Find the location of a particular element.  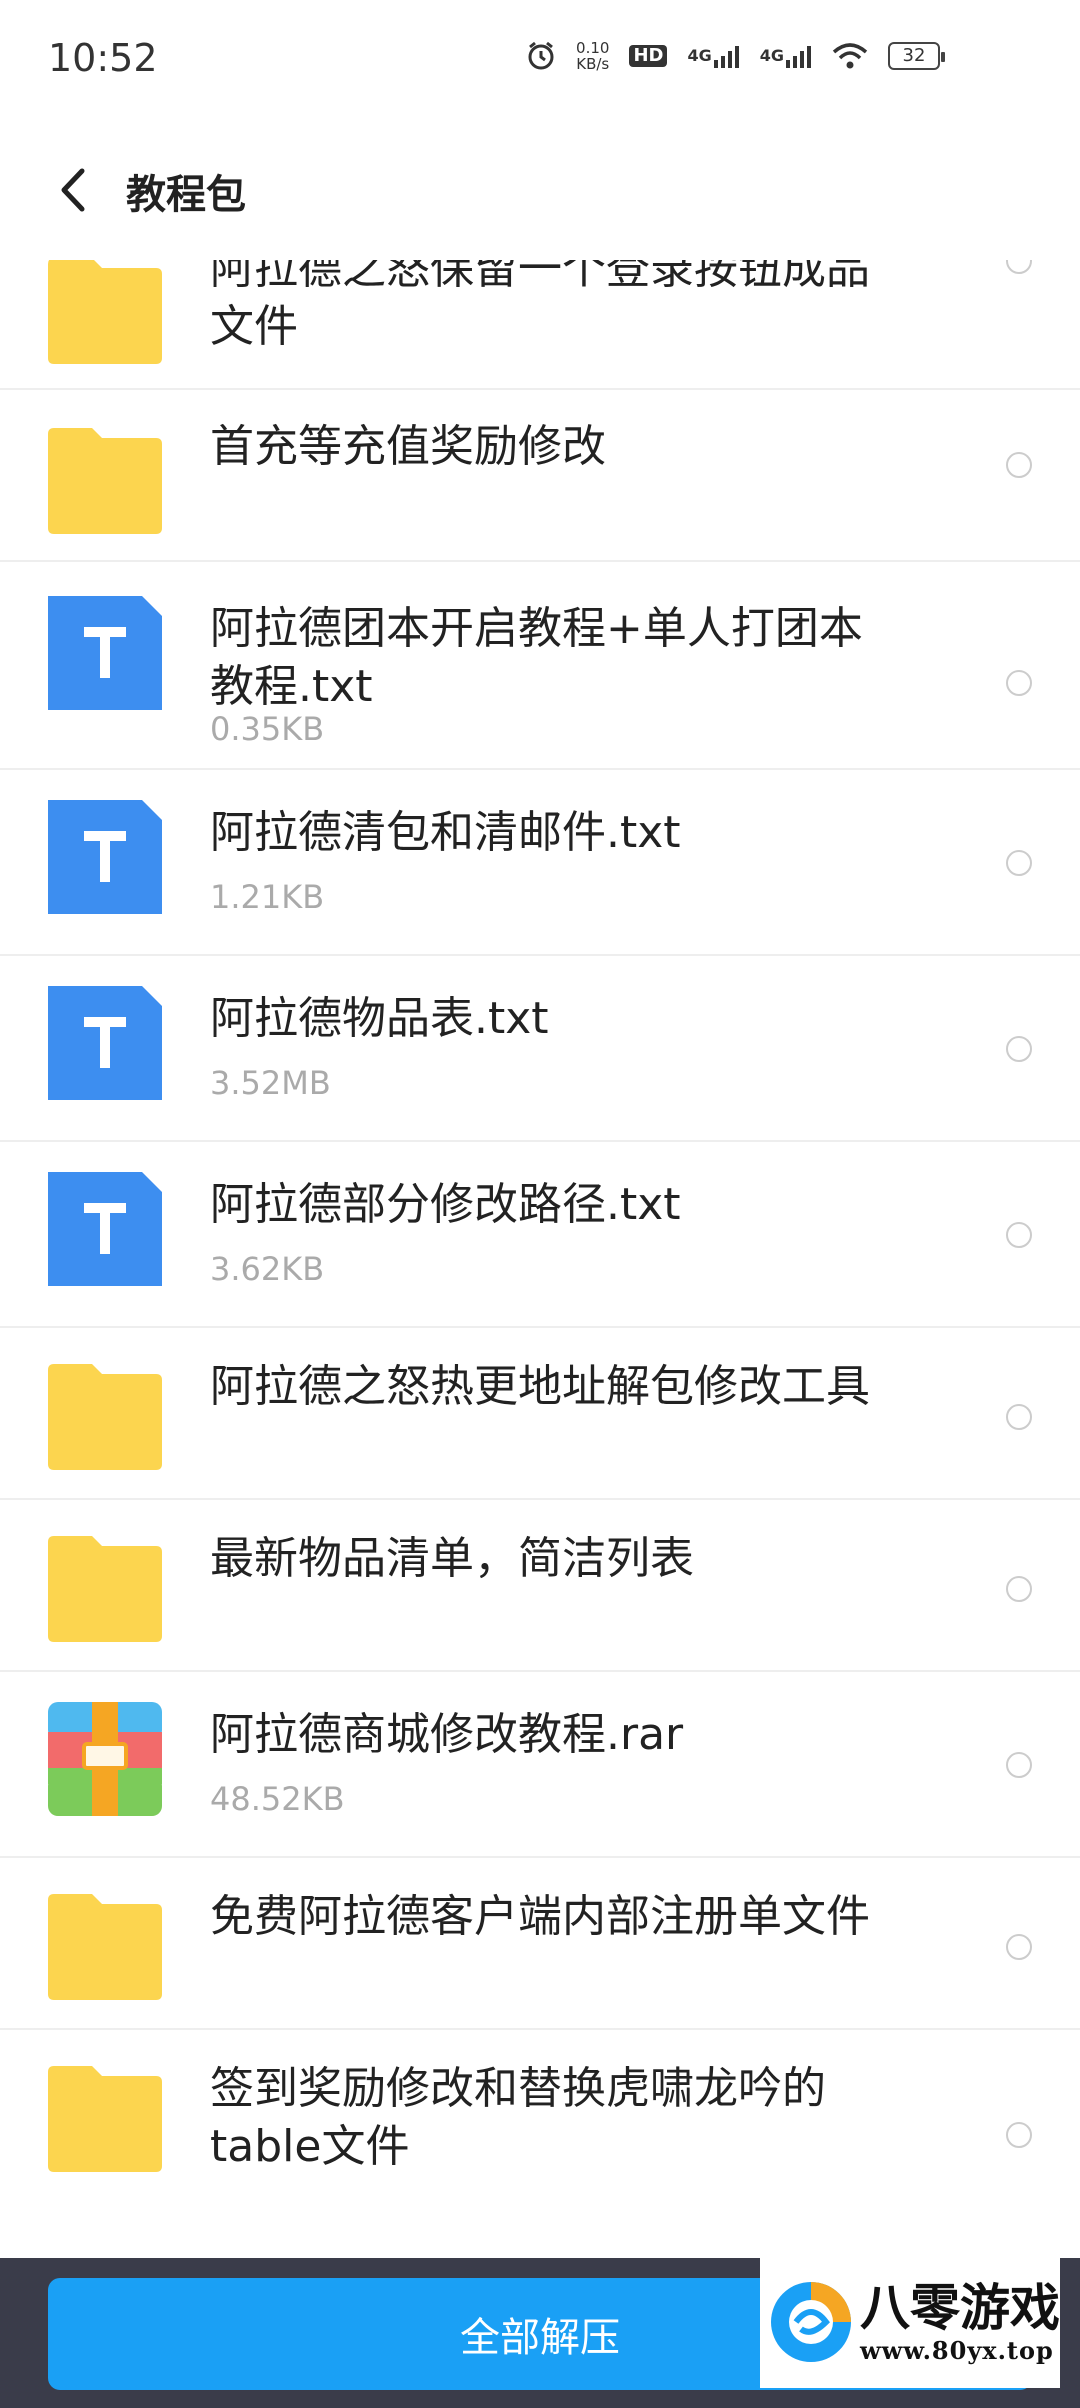

status-icons: 0.10 KB/s HD 4G 4G 32 is located at coordinates (735, 56).